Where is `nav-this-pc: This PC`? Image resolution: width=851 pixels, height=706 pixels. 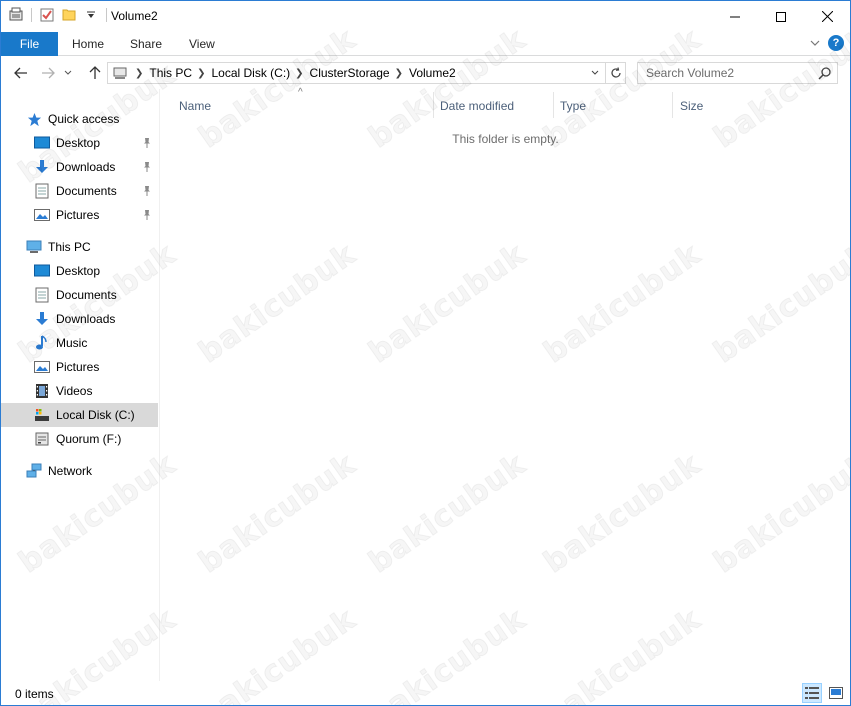
nav-this-pc: This PC is located at coordinates (79, 247).